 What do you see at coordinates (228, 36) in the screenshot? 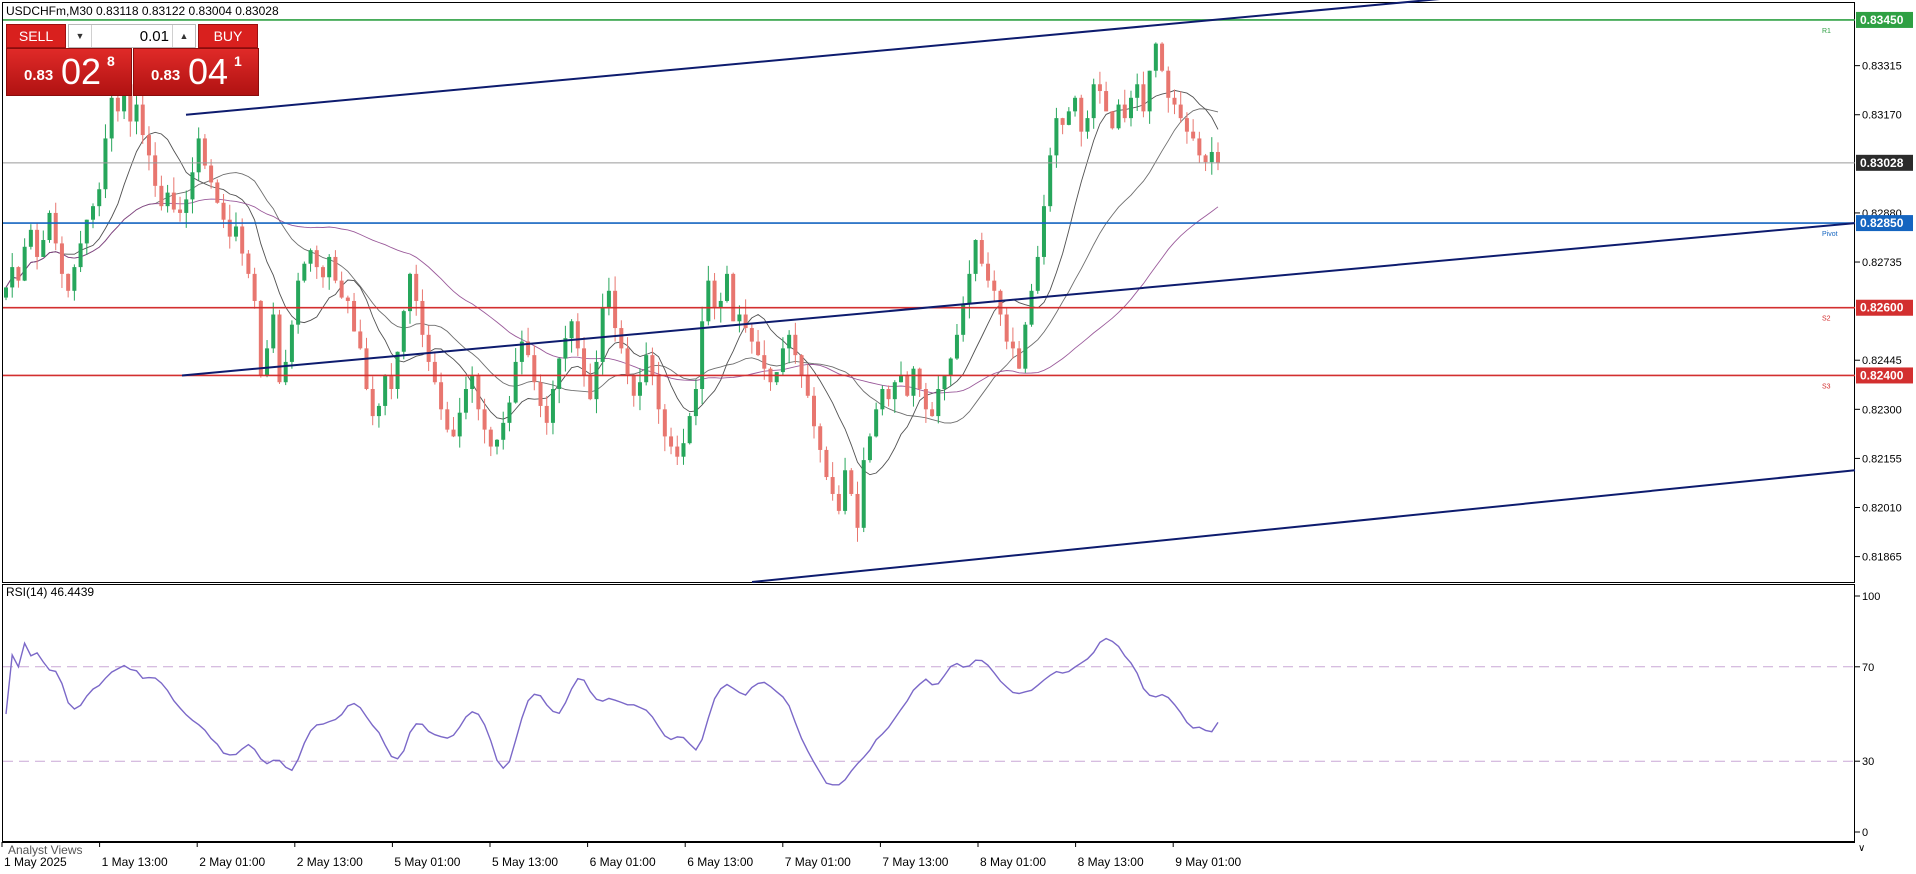
I see `buy-button: BUY` at bounding box center [228, 36].